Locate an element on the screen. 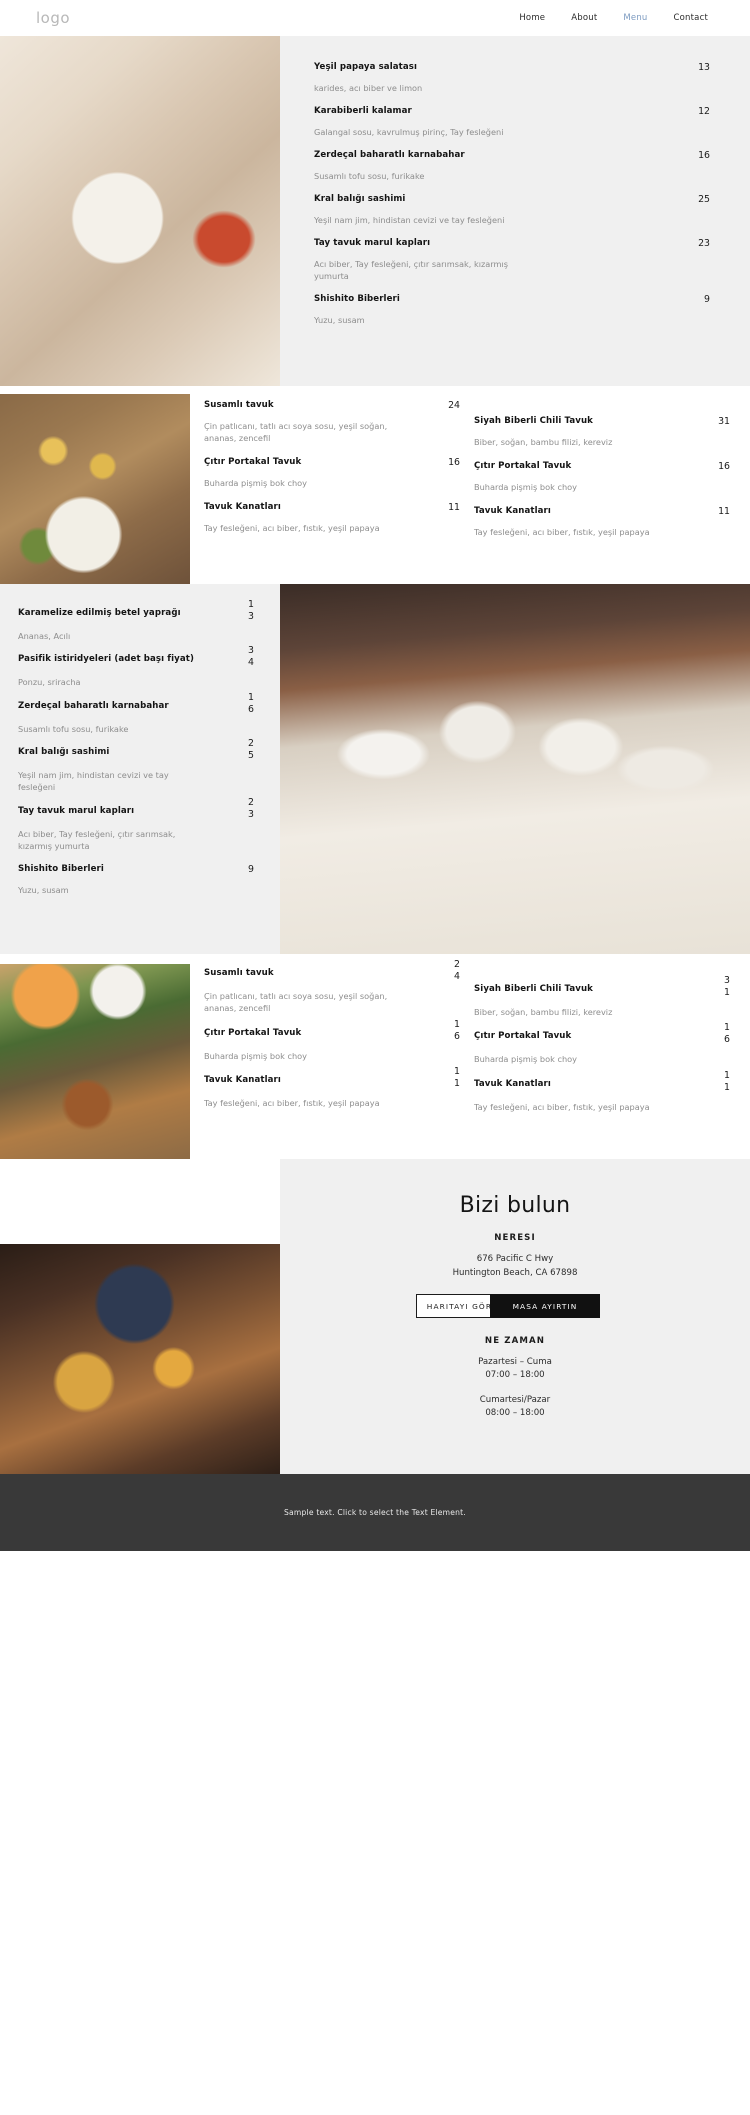 The height and width of the screenshot is (2115, 750). nav-item-about: About is located at coordinates (584, 18).